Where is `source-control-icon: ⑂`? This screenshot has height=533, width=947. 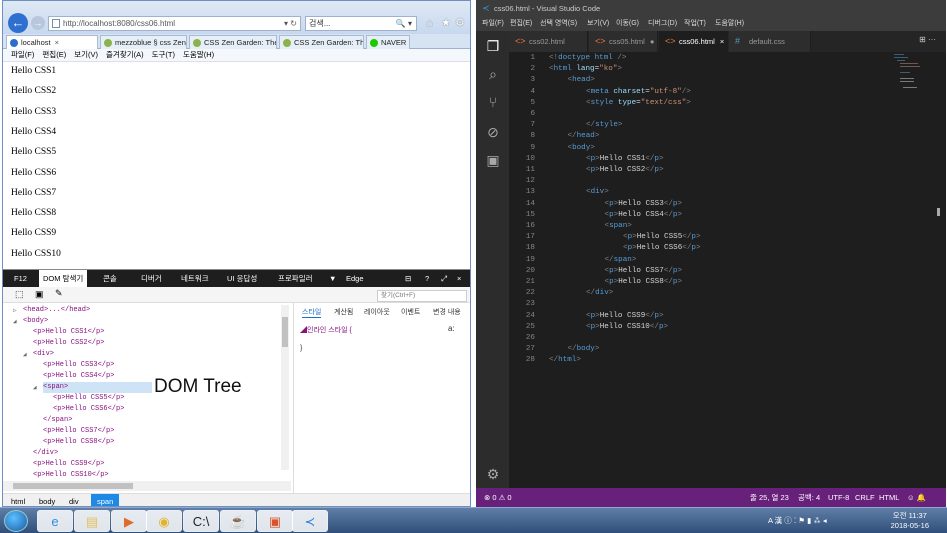
source-control-icon: ⑂ is located at coordinates (493, 102).